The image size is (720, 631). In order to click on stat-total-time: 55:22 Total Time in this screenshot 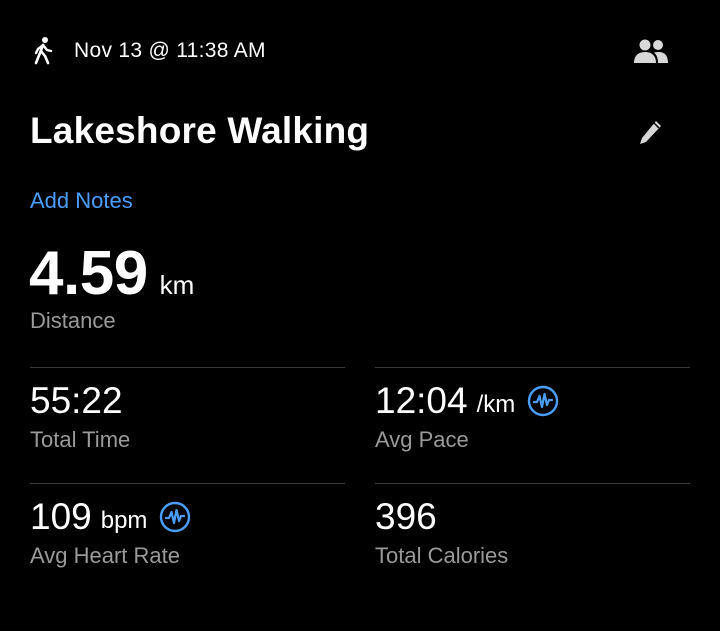, I will do `click(80, 416)`.